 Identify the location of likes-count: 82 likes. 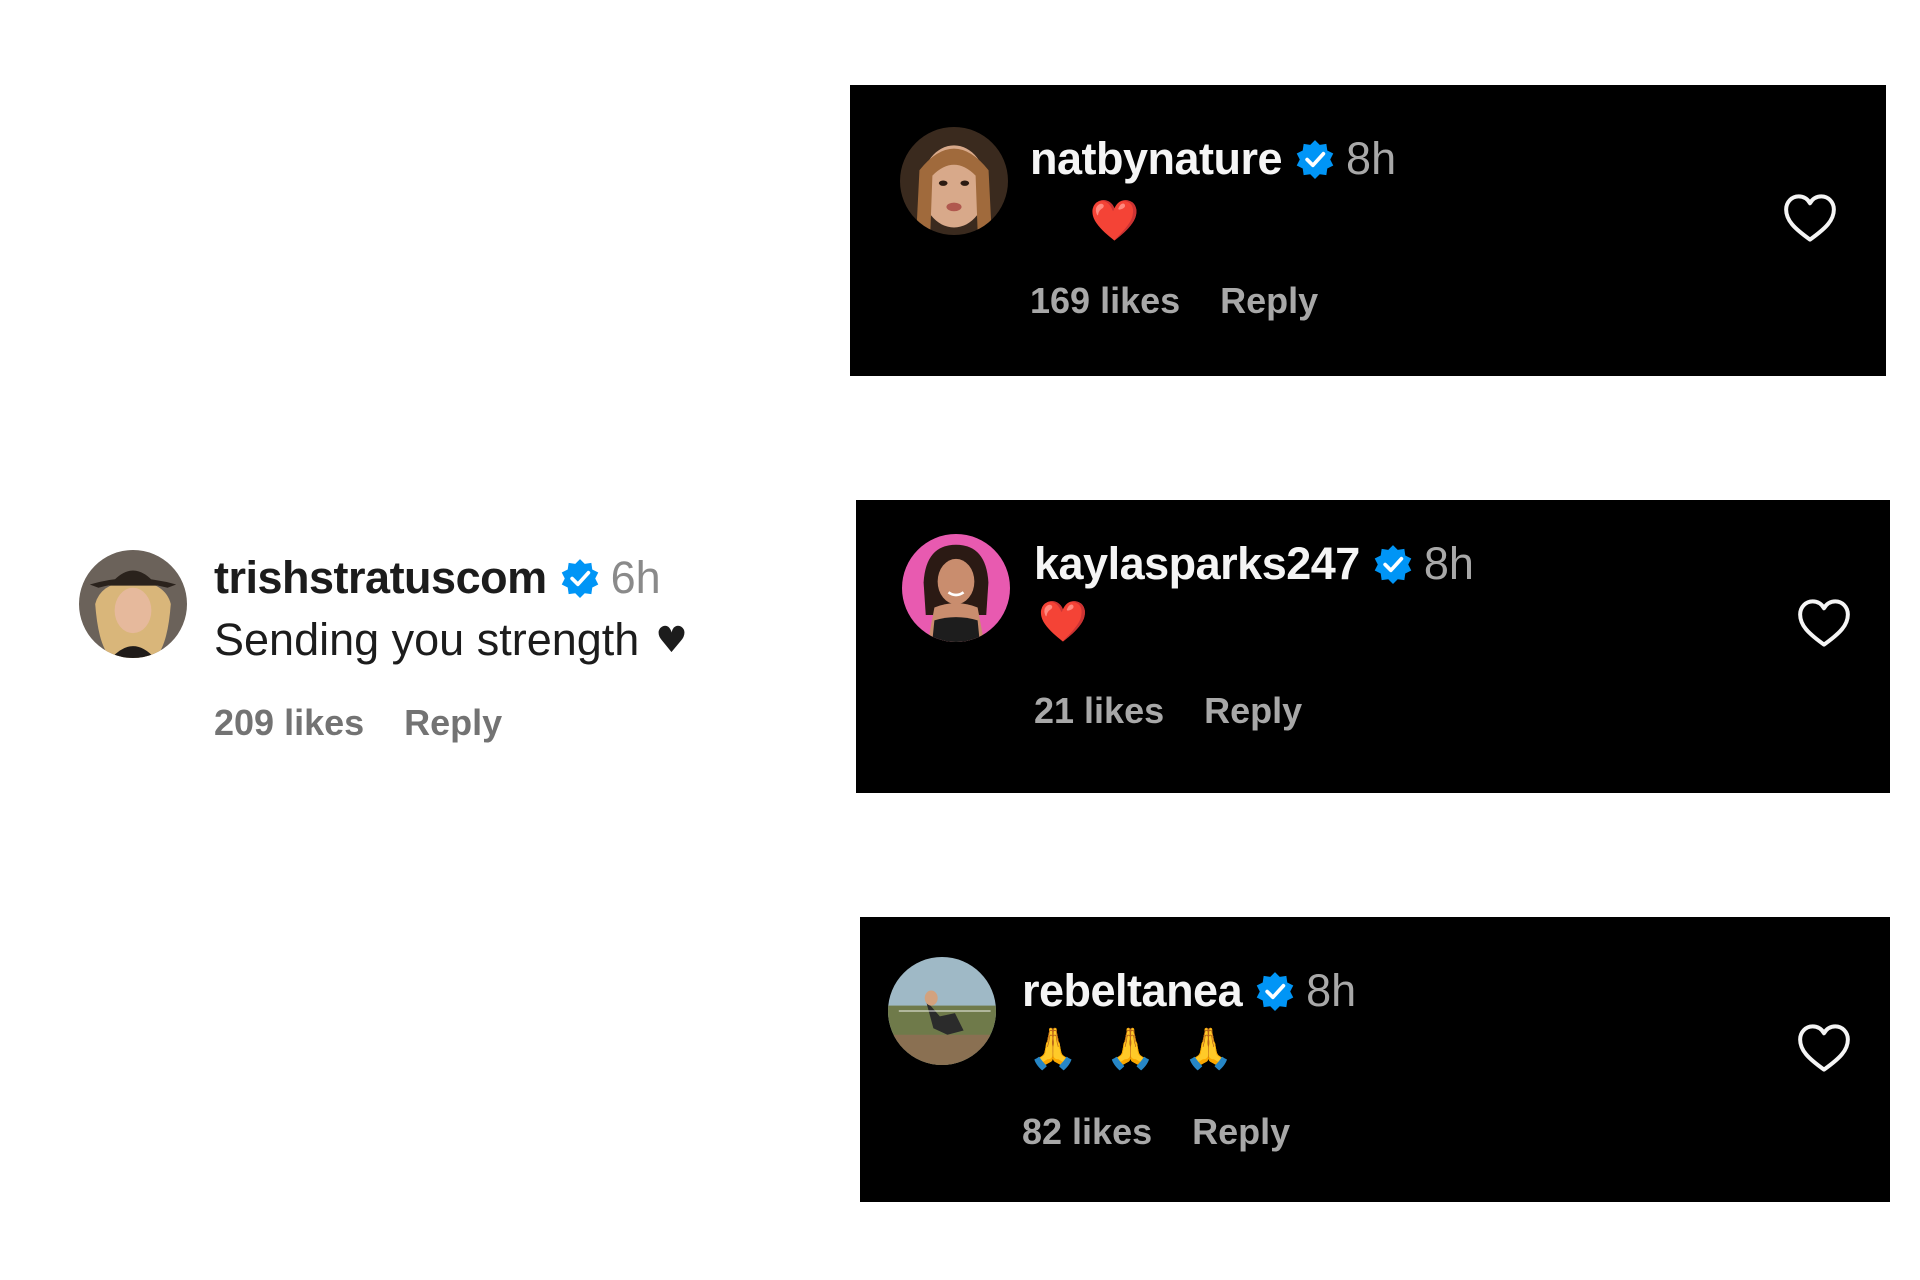
(1087, 1132).